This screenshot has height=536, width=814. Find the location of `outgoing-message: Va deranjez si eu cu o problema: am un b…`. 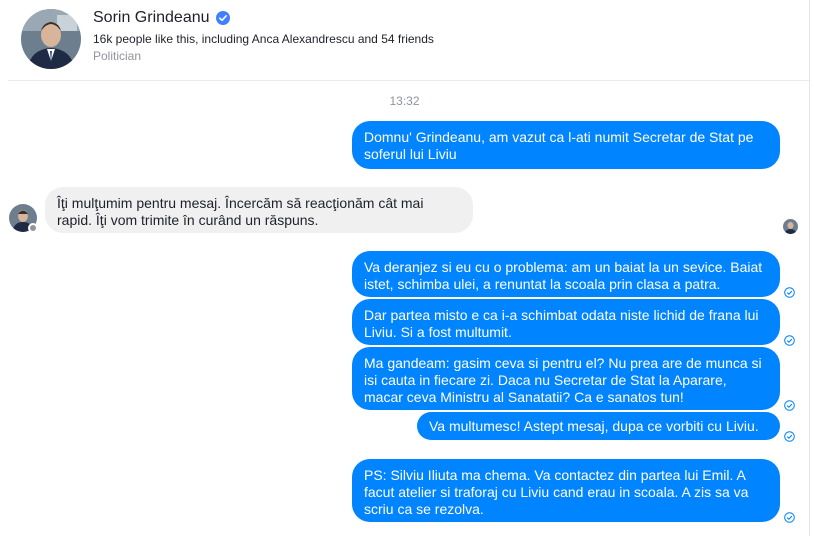

outgoing-message: Va deranjez si eu cu o problema: am un b… is located at coordinates (566, 274).